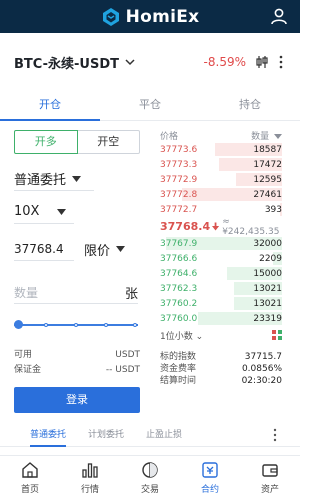 Image resolution: width=320 pixels, height=500 pixels. I want to click on nav-label: 合约, so click(209, 490).